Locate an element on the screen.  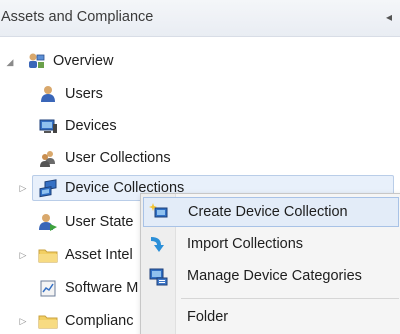
menu-item-folder: Folder is located at coordinates (271, 317).